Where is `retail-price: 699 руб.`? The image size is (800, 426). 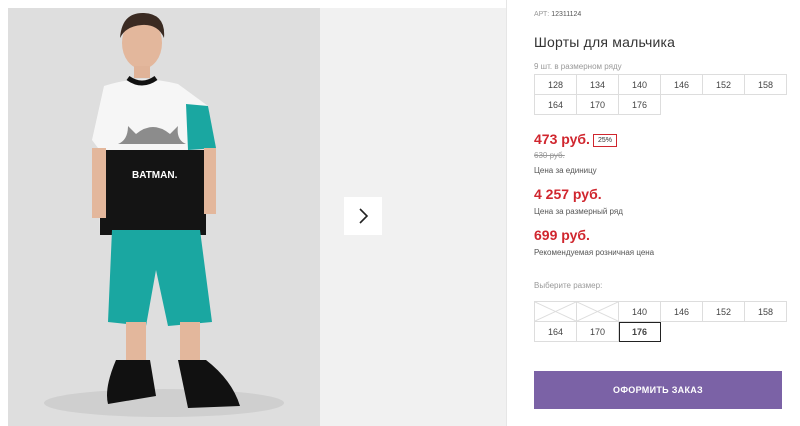 retail-price: 699 руб. is located at coordinates (562, 235).